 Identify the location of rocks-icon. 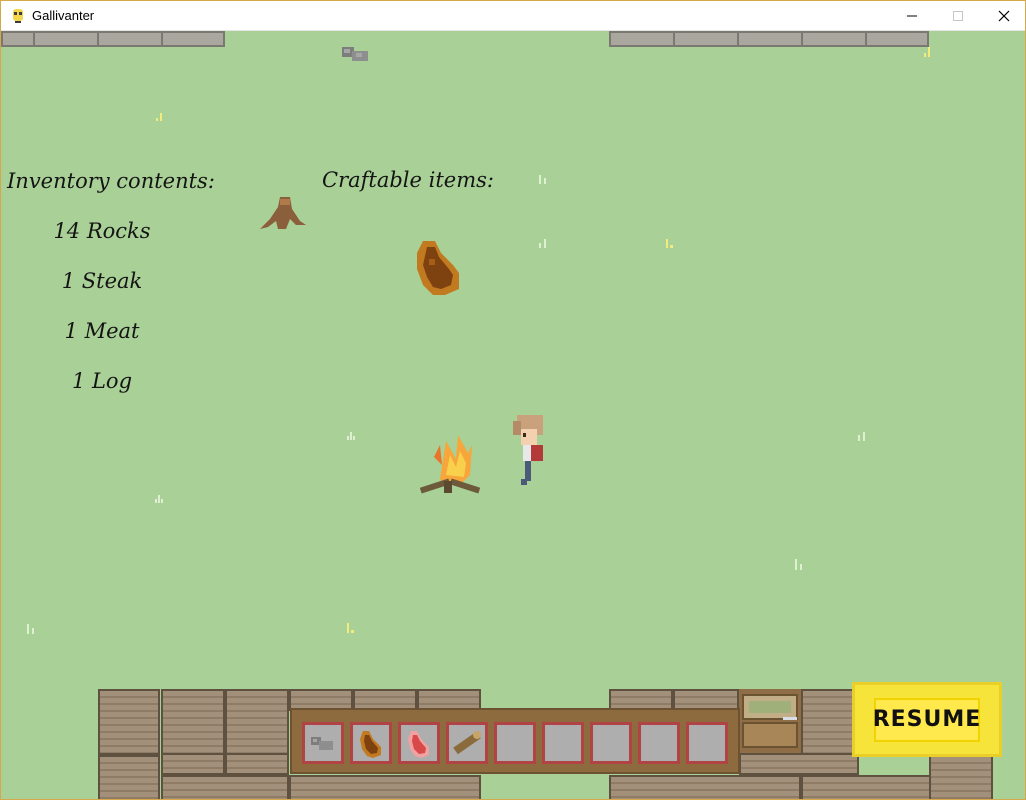
(322, 743).